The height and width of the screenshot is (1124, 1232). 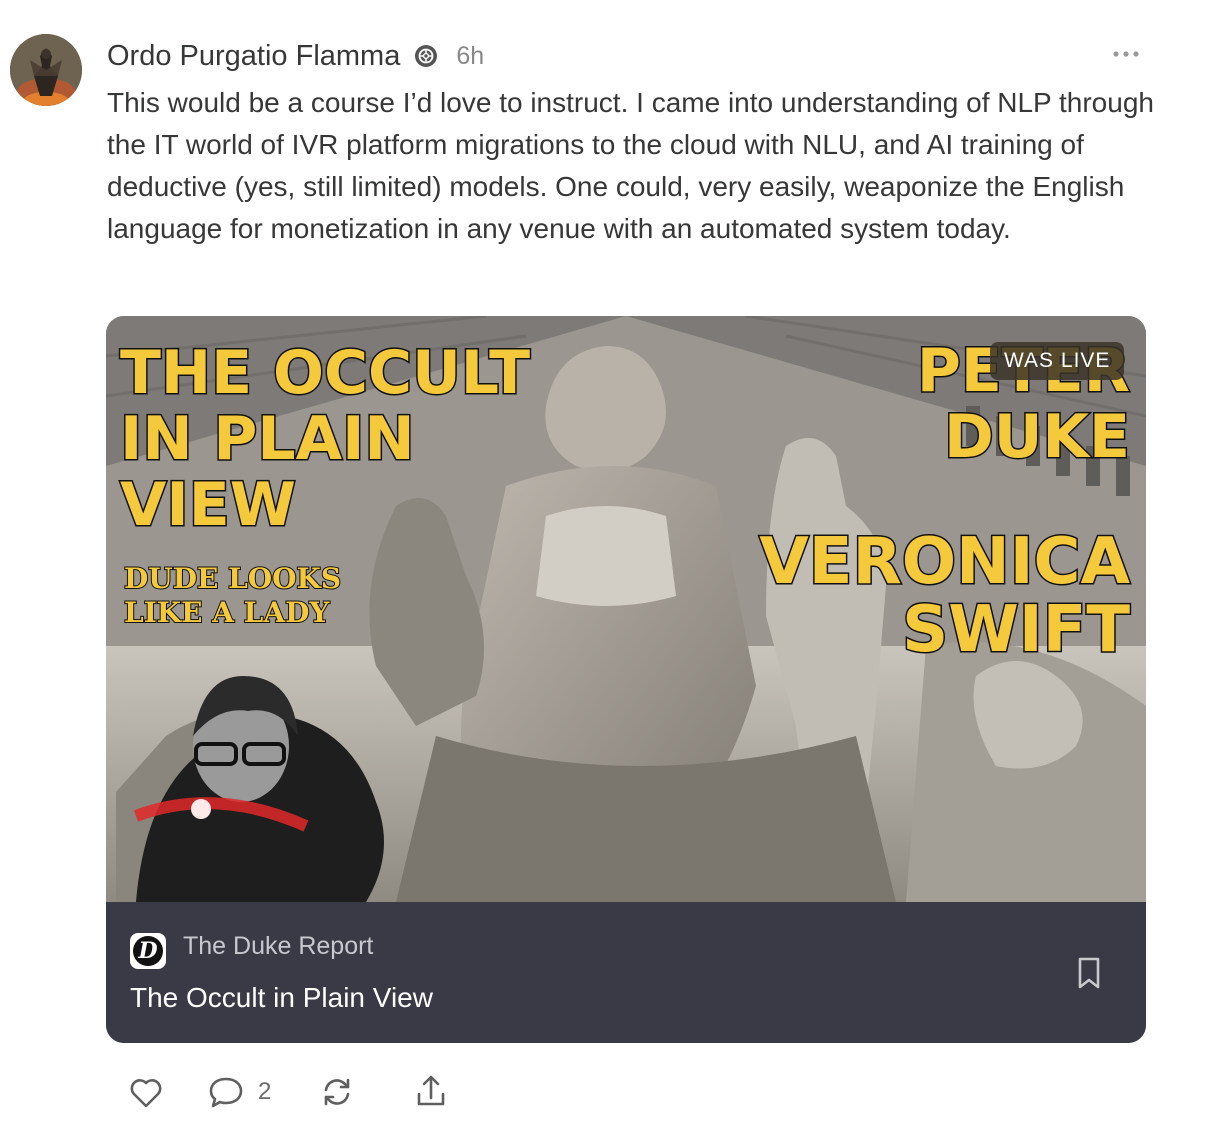 What do you see at coordinates (1036, 437) in the screenshot?
I see `thumbnail-guest-line: DUKE` at bounding box center [1036, 437].